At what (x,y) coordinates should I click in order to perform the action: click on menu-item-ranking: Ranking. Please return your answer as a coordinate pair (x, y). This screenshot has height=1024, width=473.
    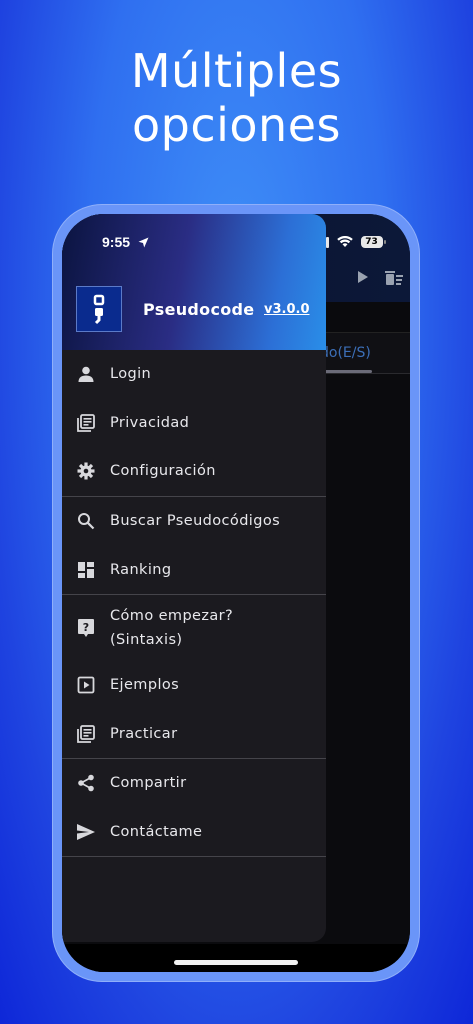
    Looking at the image, I should click on (194, 569).